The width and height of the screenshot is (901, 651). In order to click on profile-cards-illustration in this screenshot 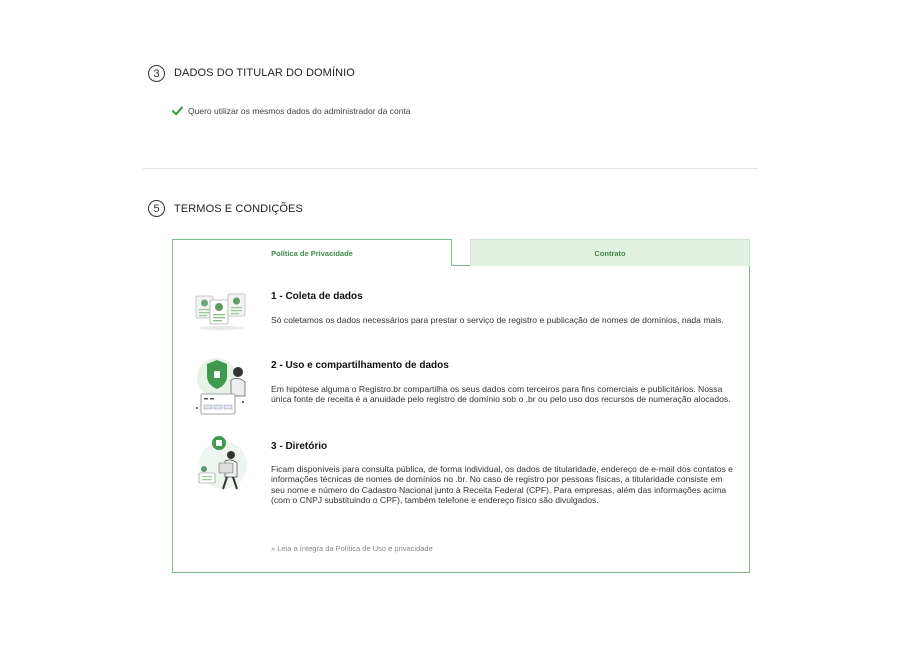, I will do `click(221, 310)`.